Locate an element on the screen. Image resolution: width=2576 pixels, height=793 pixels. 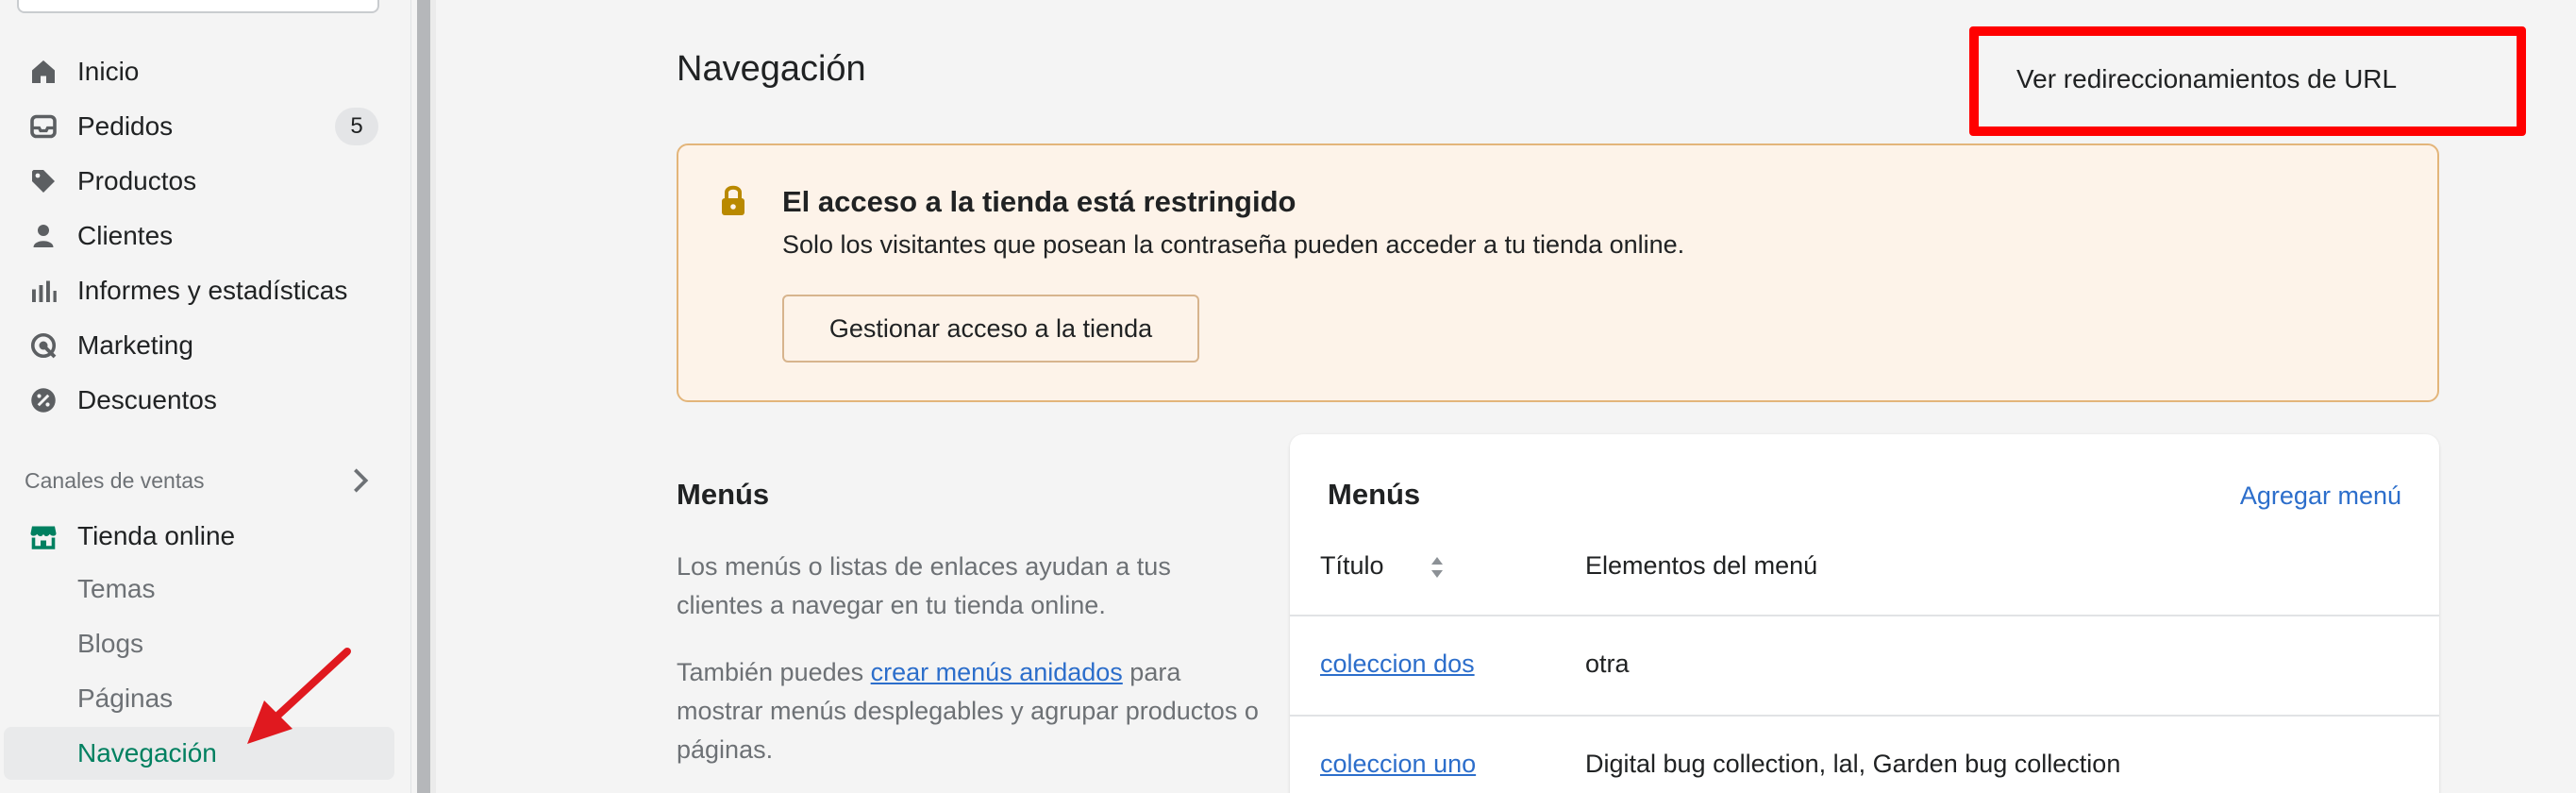
add-menu-link: Agregar menú is located at coordinates (2320, 496).